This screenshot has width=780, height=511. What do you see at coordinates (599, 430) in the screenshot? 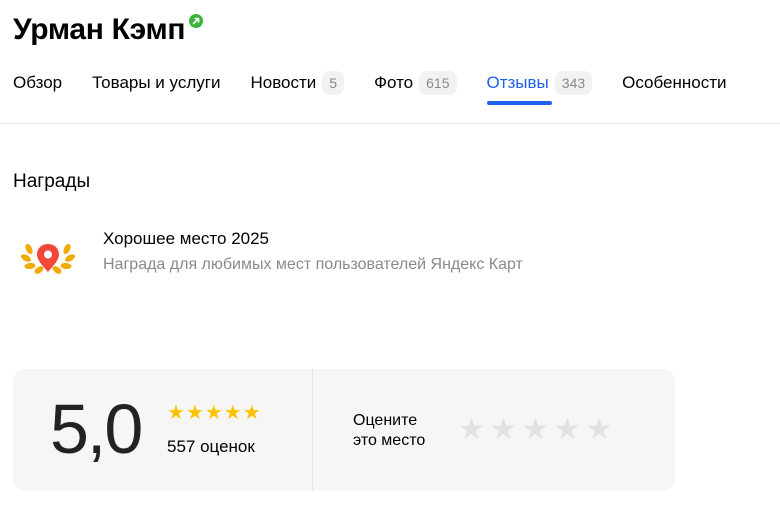
I see `rate-star-5-icon: ★` at bounding box center [599, 430].